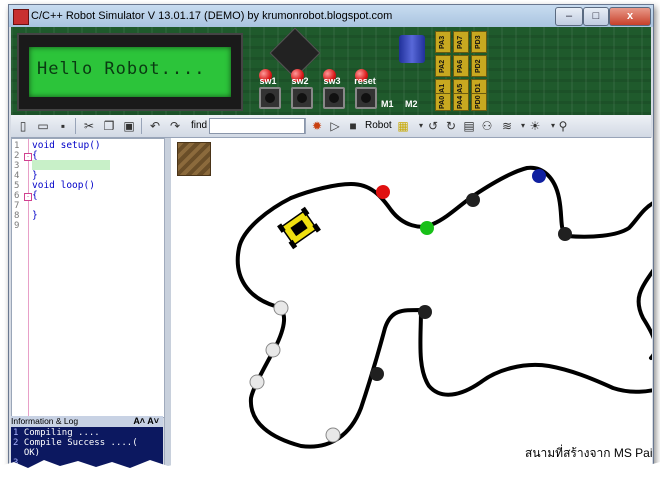 This screenshot has height=482, width=660. I want to click on track-icon: ≋, so click(507, 126).